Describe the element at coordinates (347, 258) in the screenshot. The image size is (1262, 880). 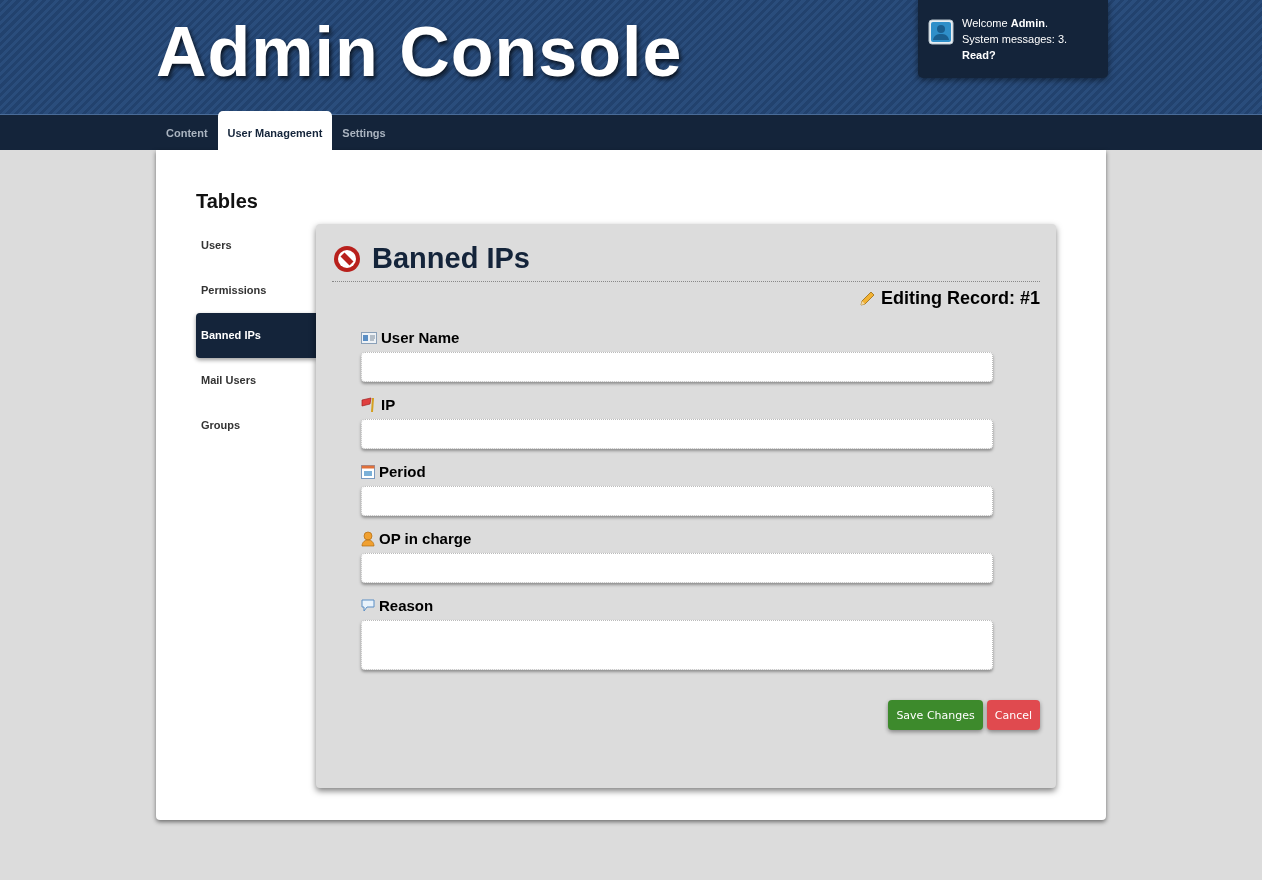
I see `no-entry-icon` at that location.